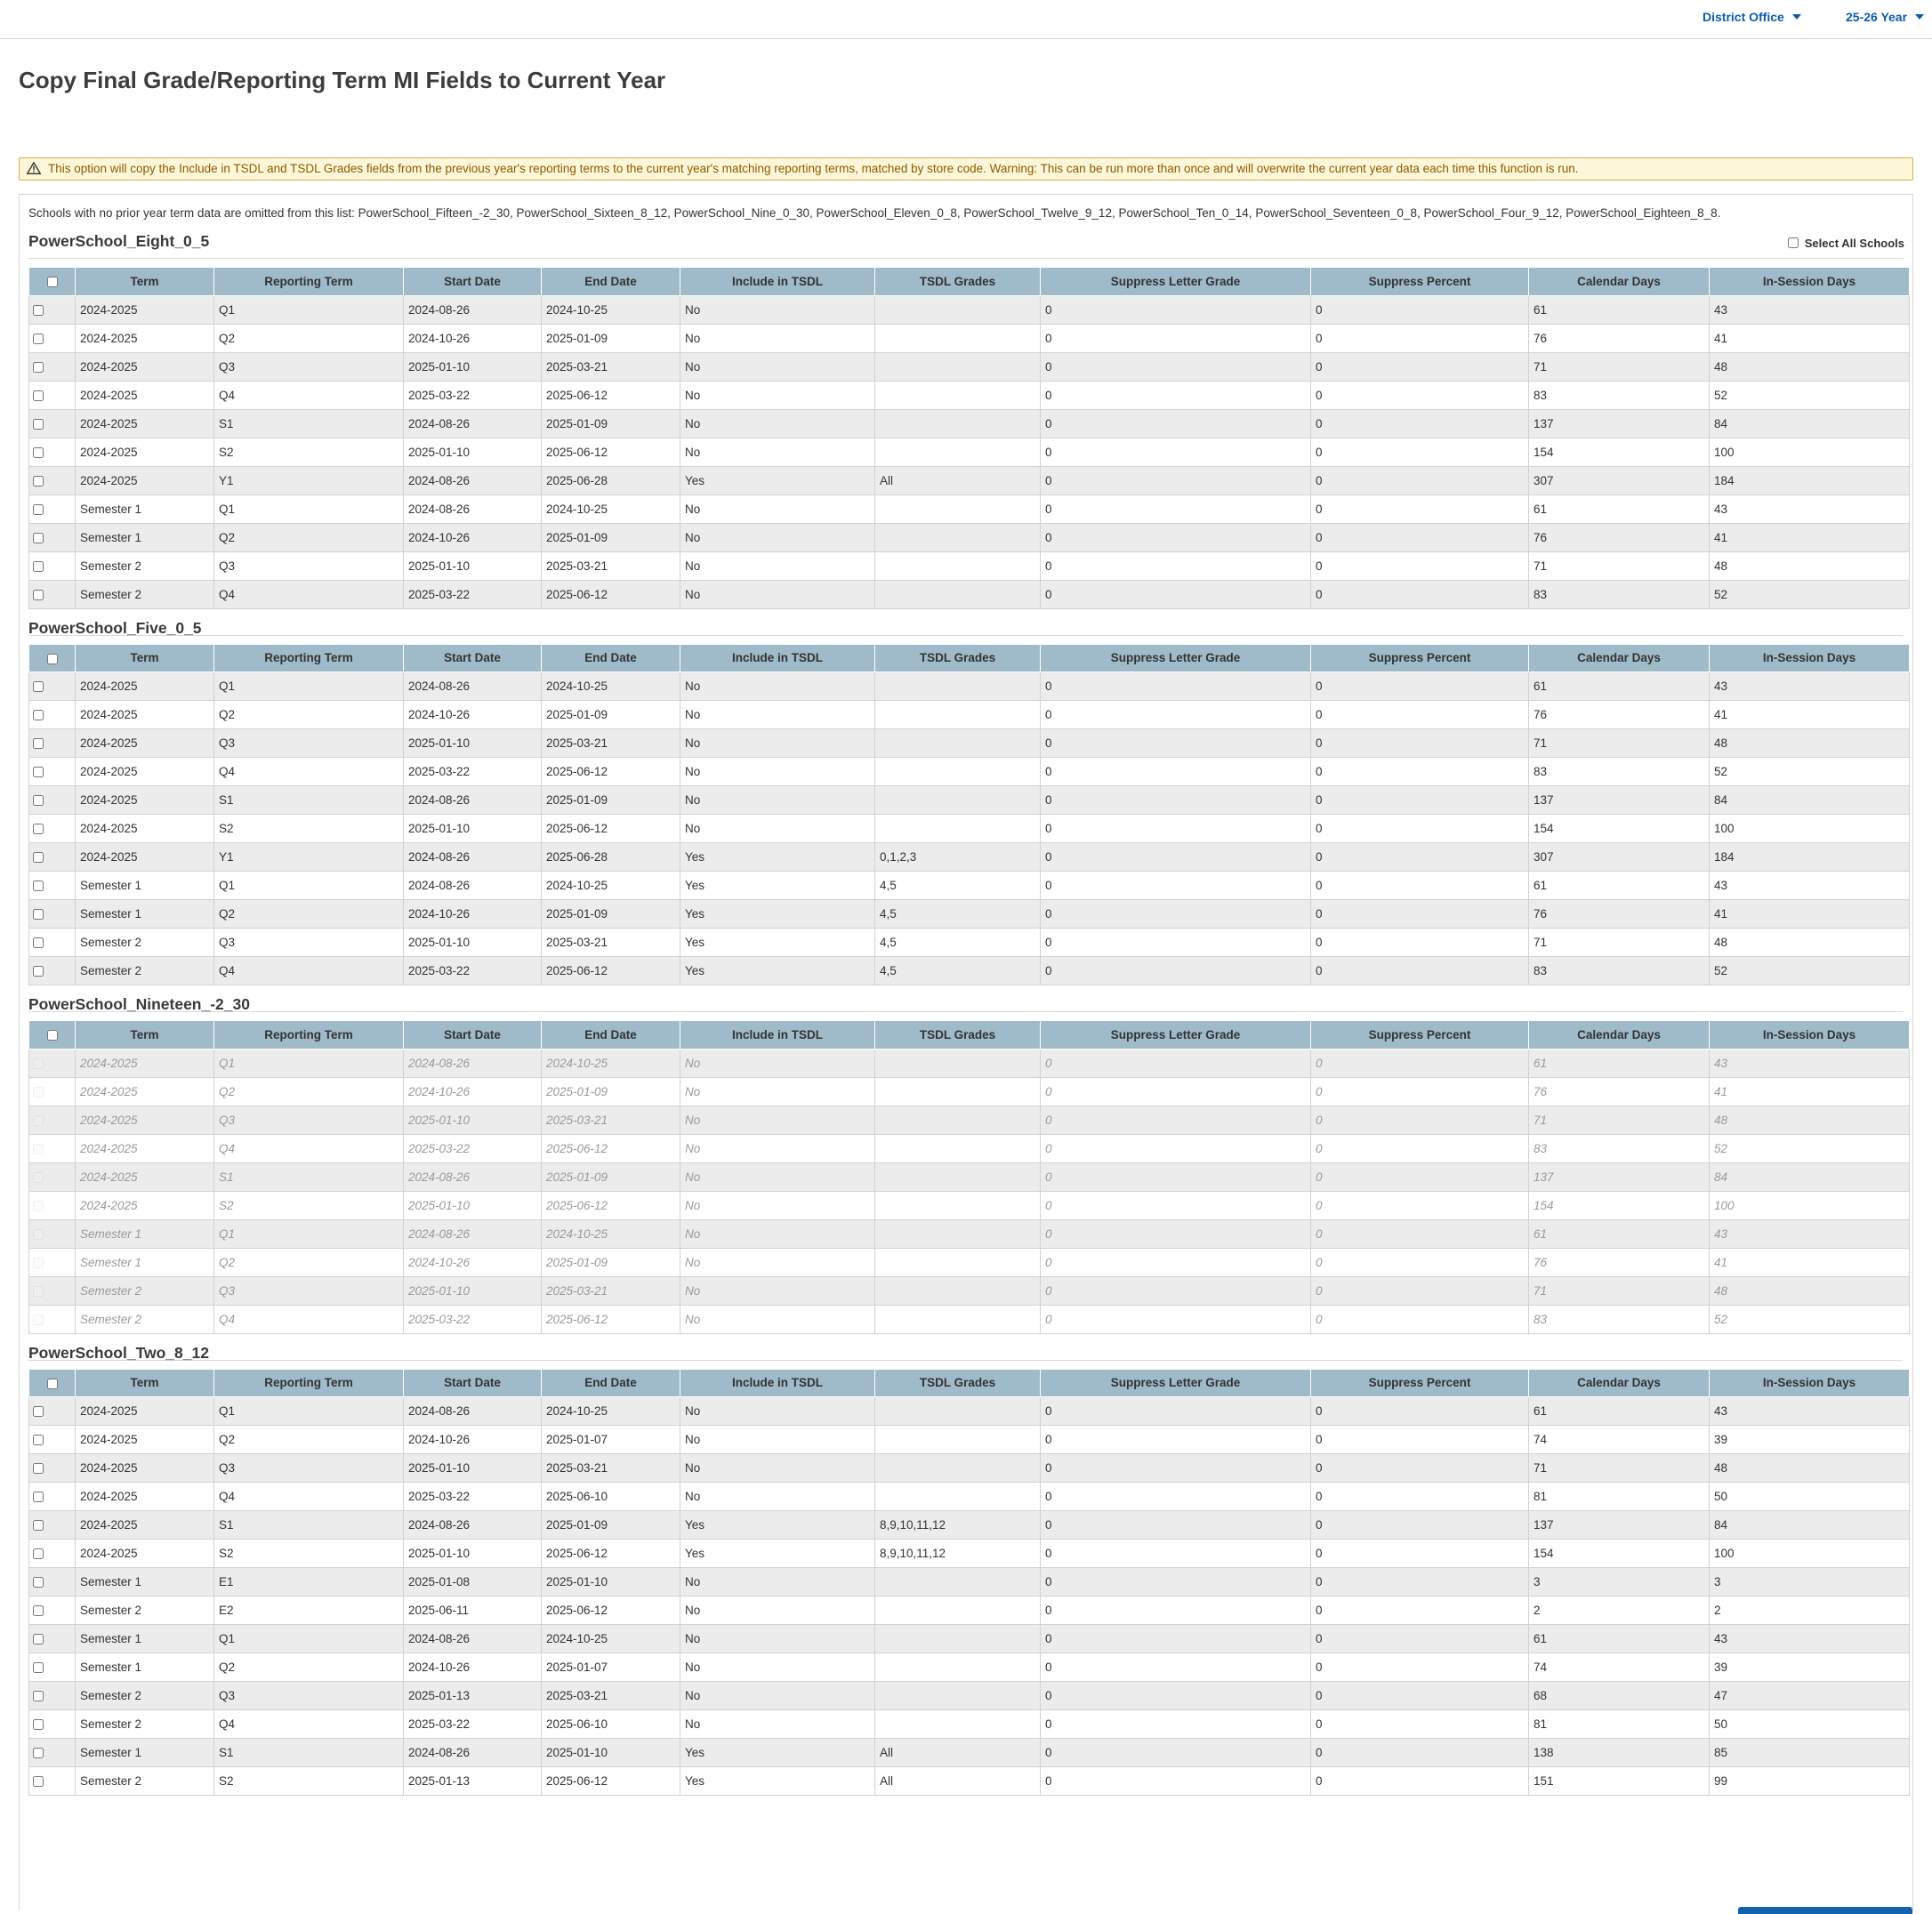 The width and height of the screenshot is (1932, 1914). What do you see at coordinates (1619, 1148) in the screenshot?
I see `table-cell: 83` at bounding box center [1619, 1148].